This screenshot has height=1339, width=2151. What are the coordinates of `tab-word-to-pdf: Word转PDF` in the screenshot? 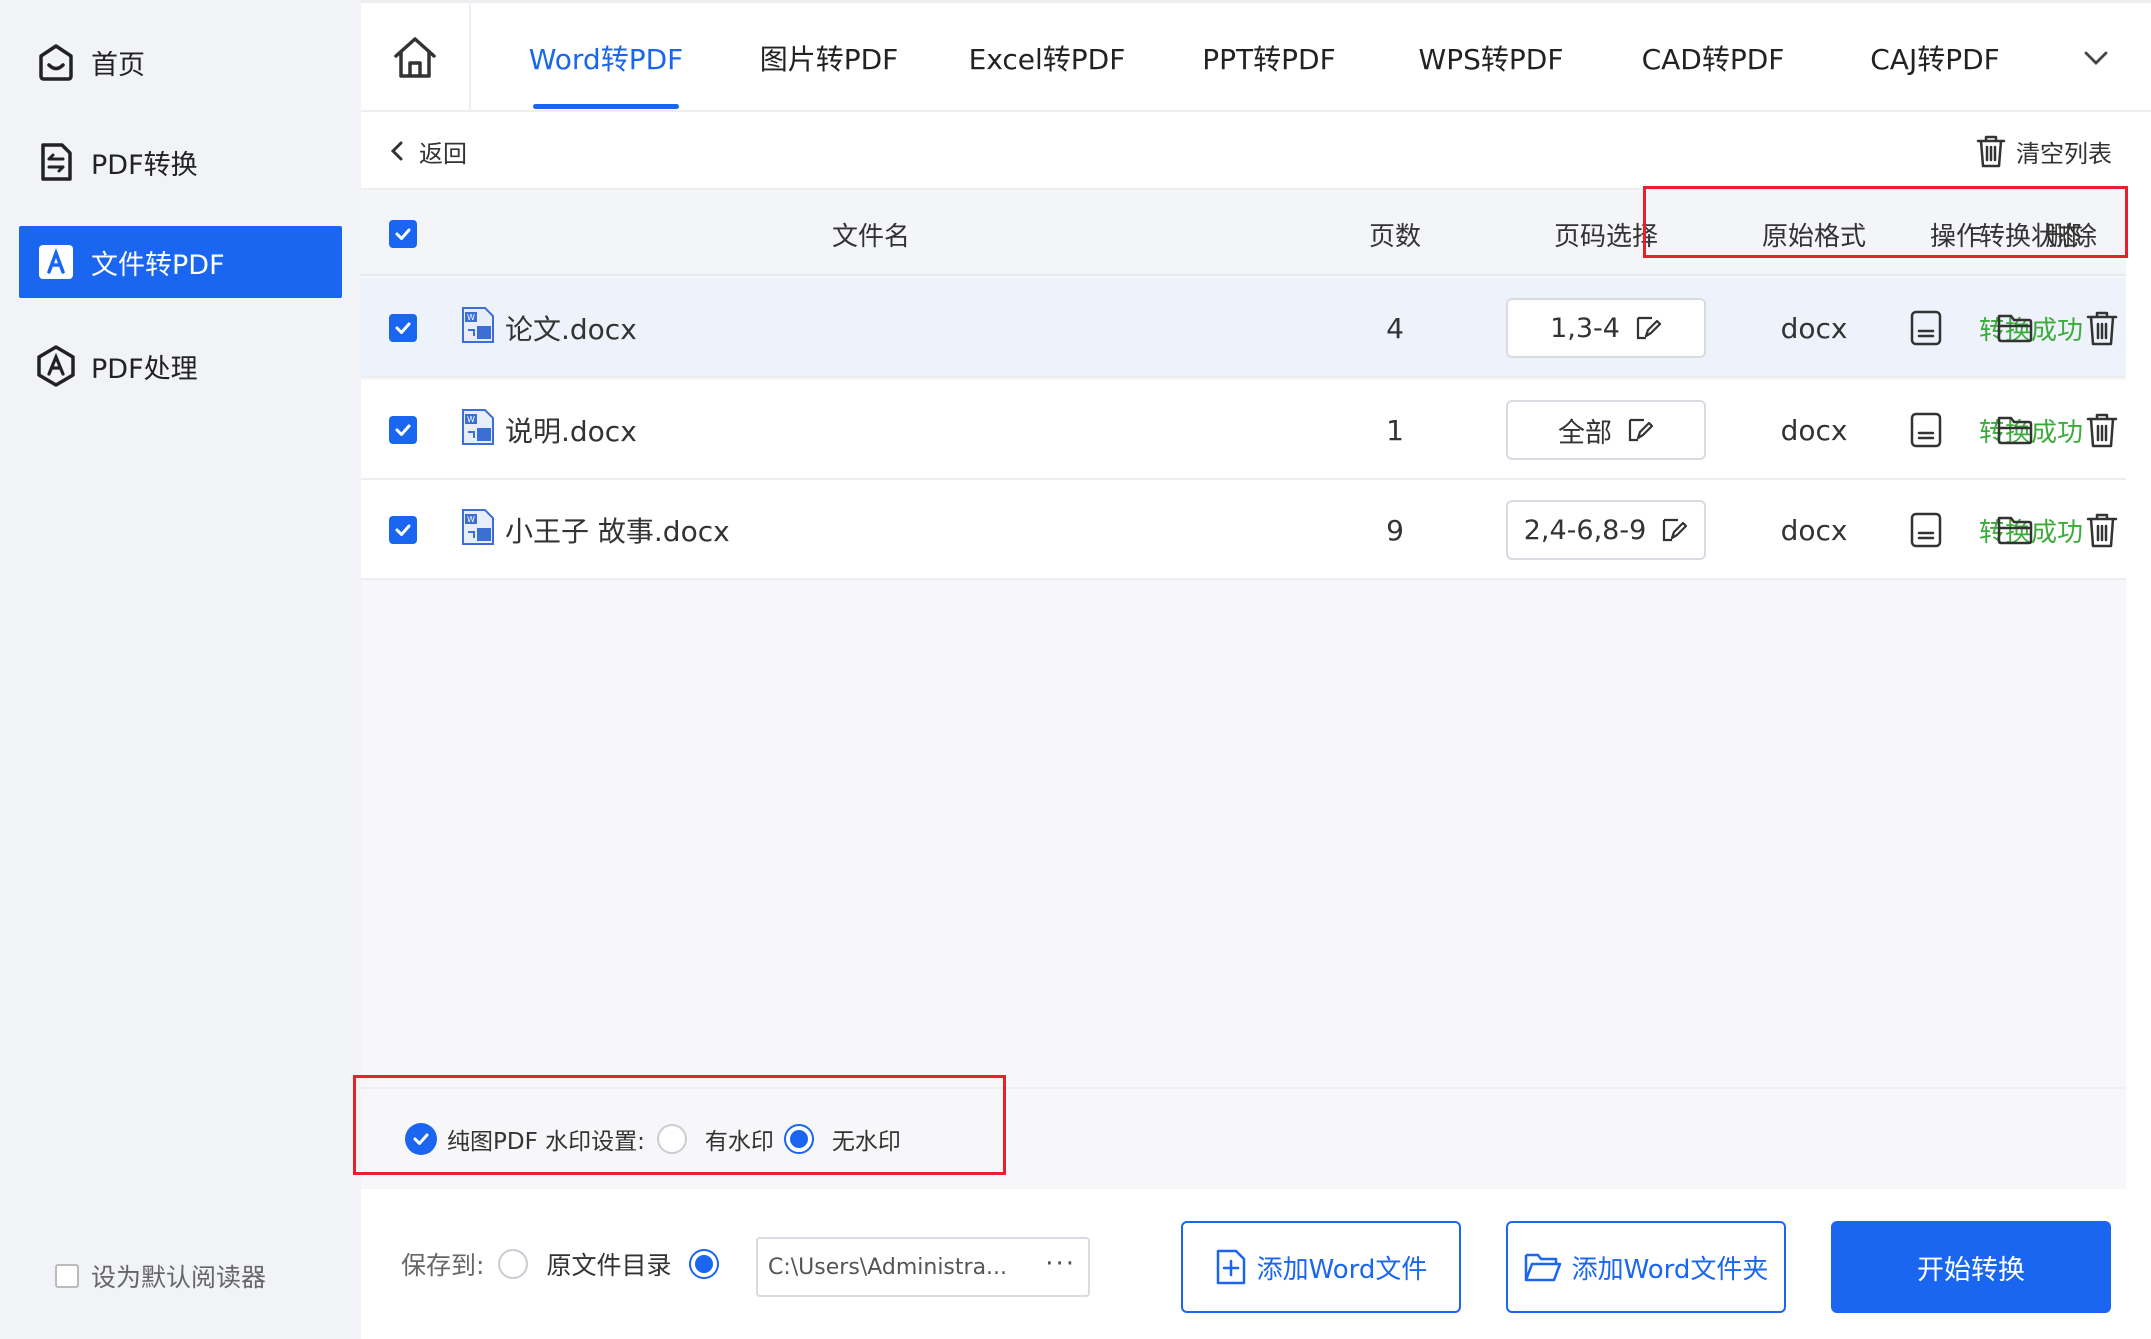 It's located at (606, 58).